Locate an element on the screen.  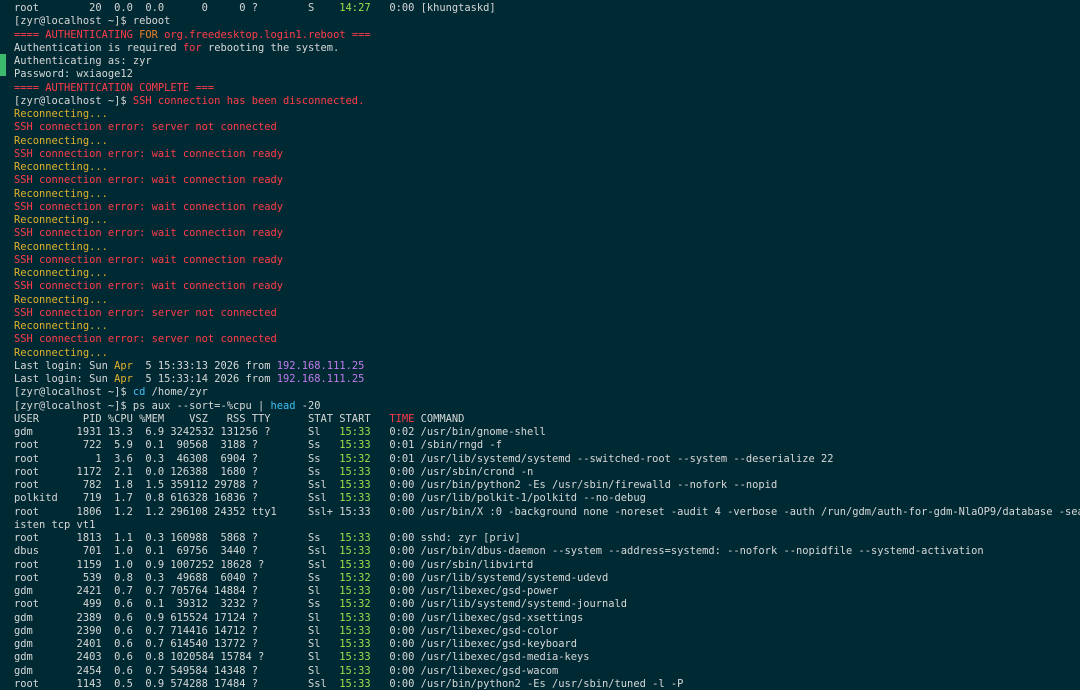
terminal-text-segment: 0:00 /usr/sbin/libvirtd is located at coordinates (452, 564).